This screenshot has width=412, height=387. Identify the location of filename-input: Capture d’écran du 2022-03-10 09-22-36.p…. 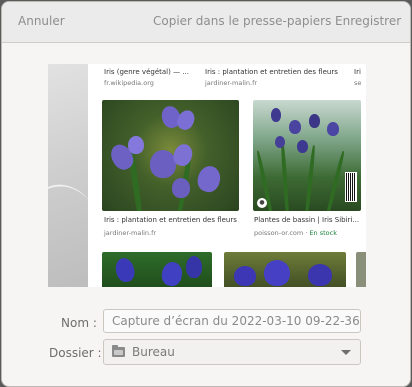
(232, 321).